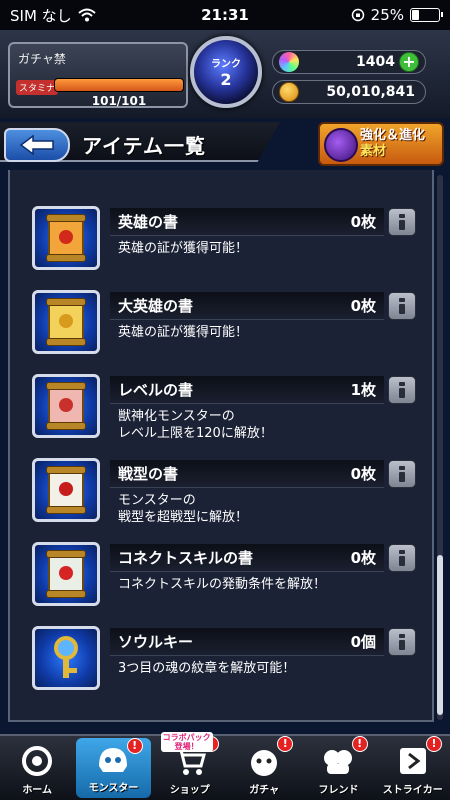  I want to click on item-name: 戦型の書, so click(148, 474).